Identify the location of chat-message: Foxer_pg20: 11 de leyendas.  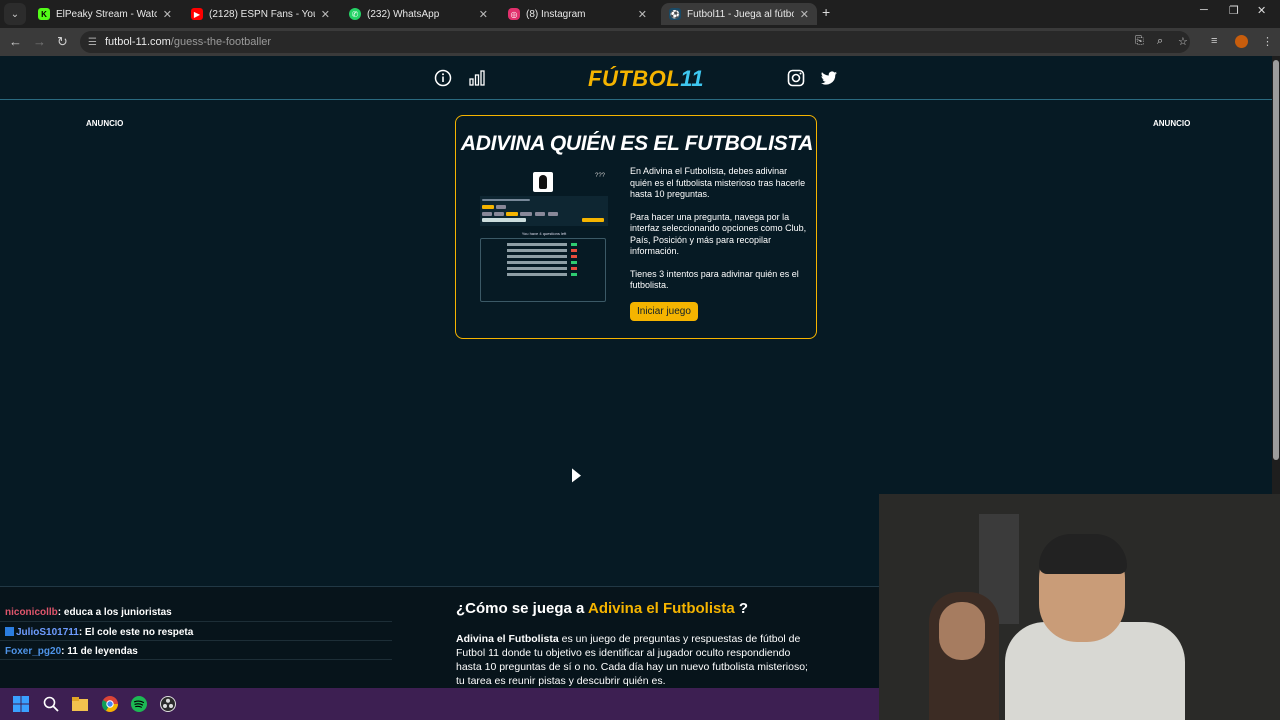
(71, 651).